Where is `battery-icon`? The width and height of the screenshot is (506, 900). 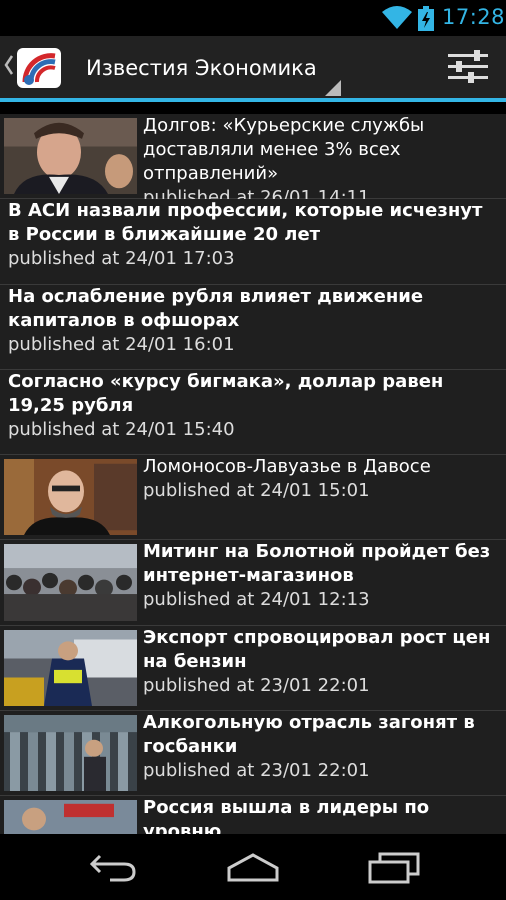
battery-icon is located at coordinates (426, 18).